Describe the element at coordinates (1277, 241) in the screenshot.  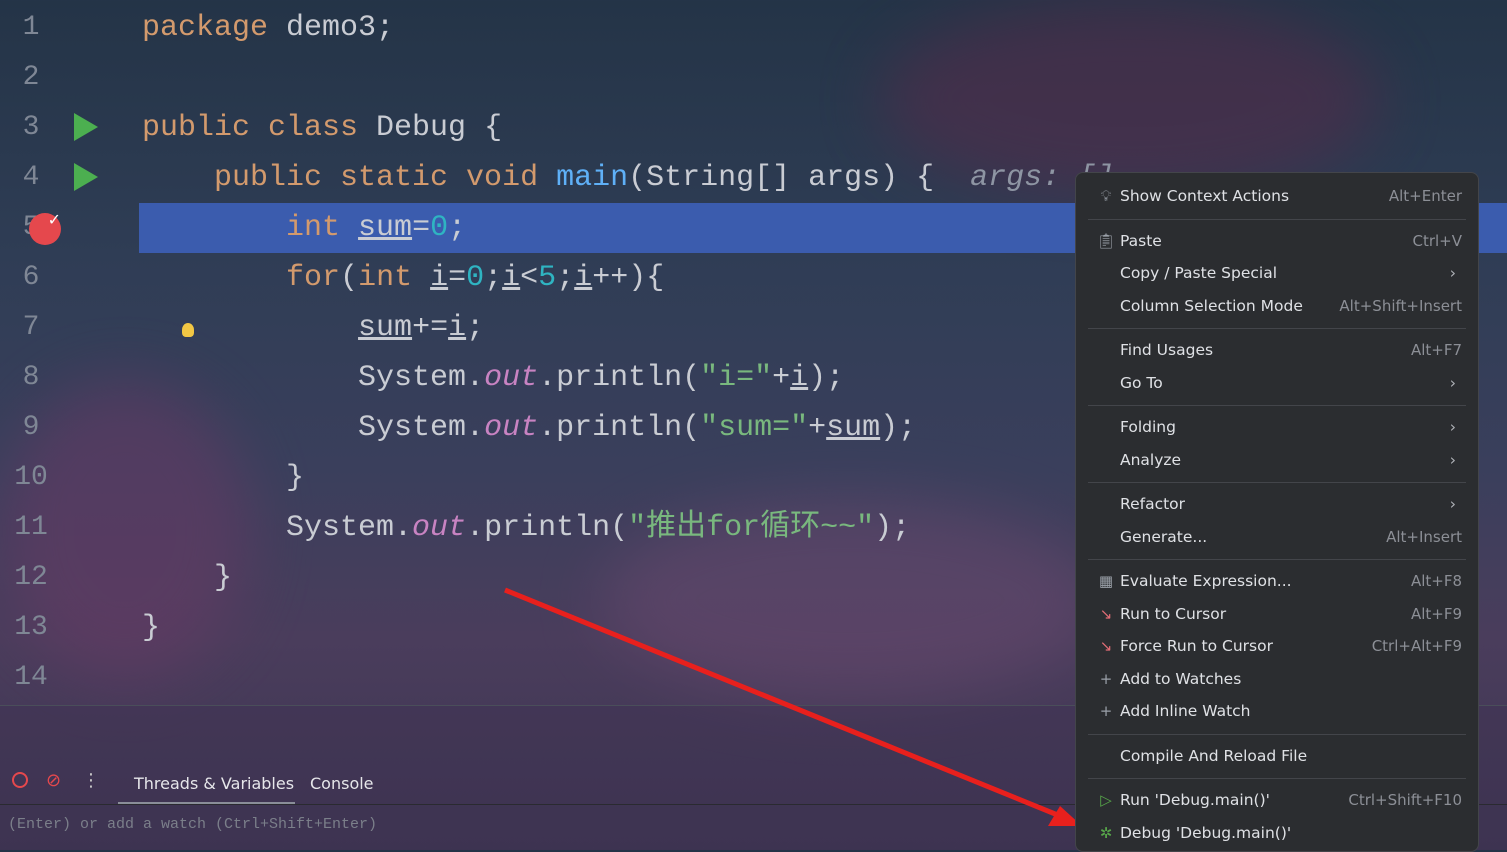
I see `menu-item-paste: 📋︎ Paste Ctrl+V` at that location.